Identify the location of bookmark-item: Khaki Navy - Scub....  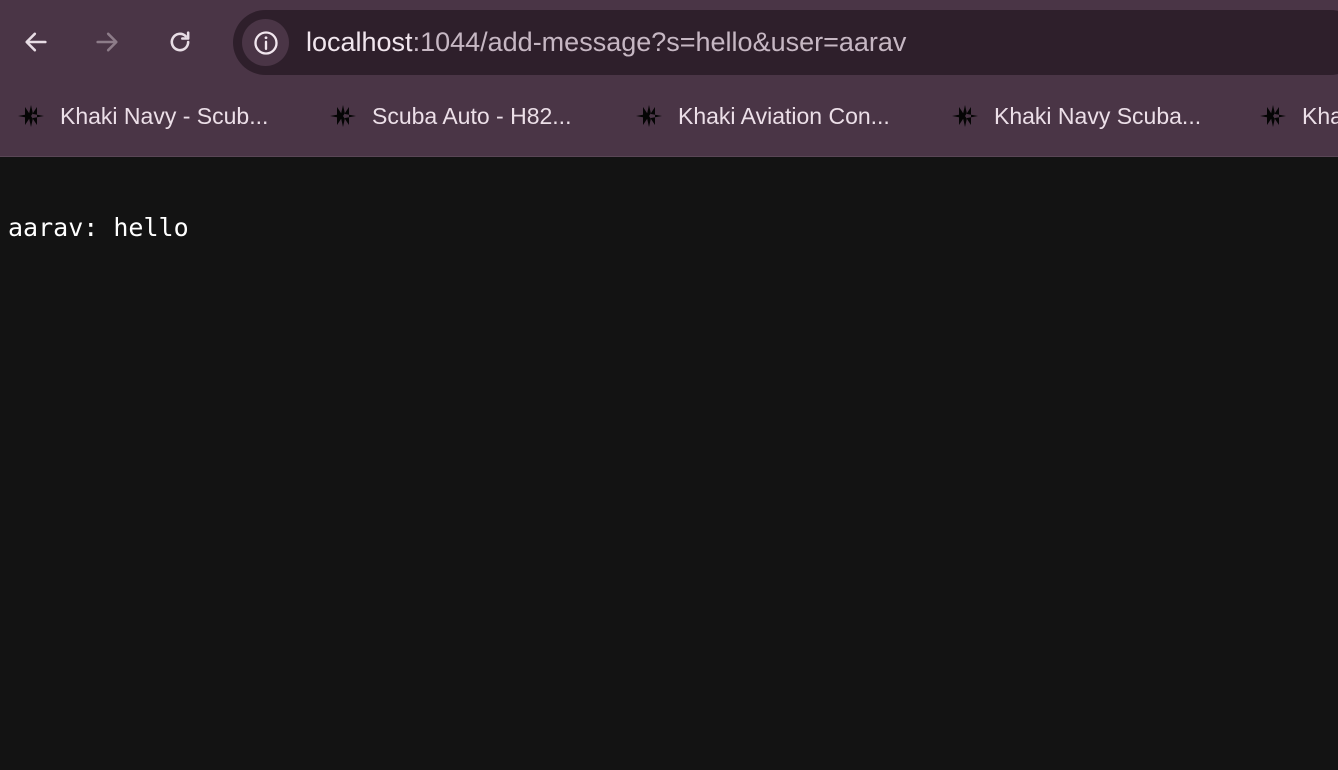
(142, 116).